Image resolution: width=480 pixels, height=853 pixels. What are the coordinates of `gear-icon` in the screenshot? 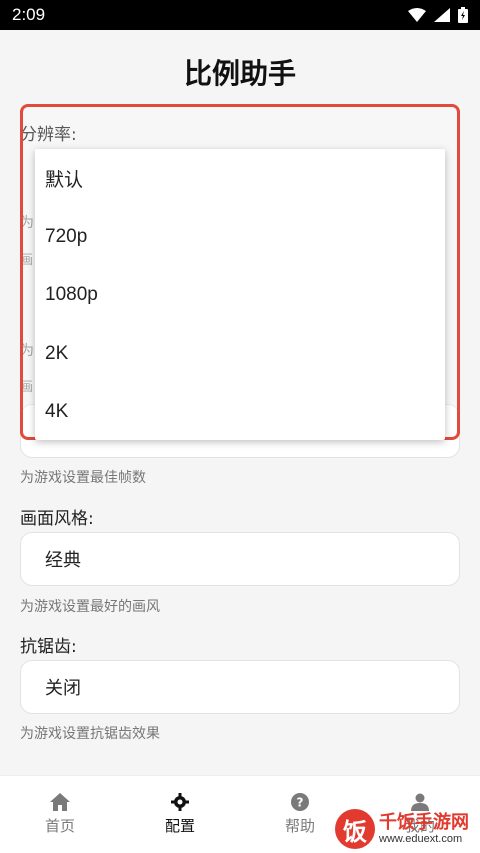 It's located at (180, 802).